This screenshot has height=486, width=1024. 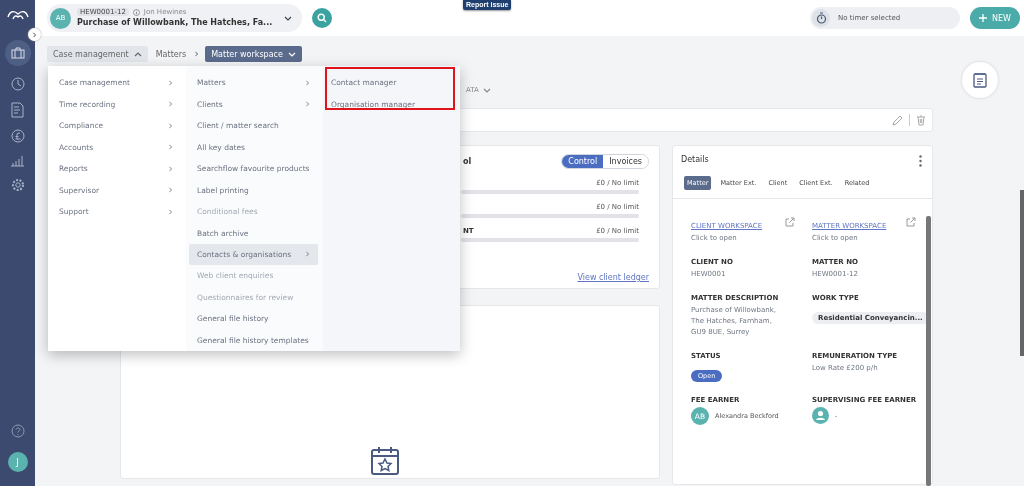 What do you see at coordinates (171, 54) in the screenshot?
I see `breadcrumb-link: Matters` at bounding box center [171, 54].